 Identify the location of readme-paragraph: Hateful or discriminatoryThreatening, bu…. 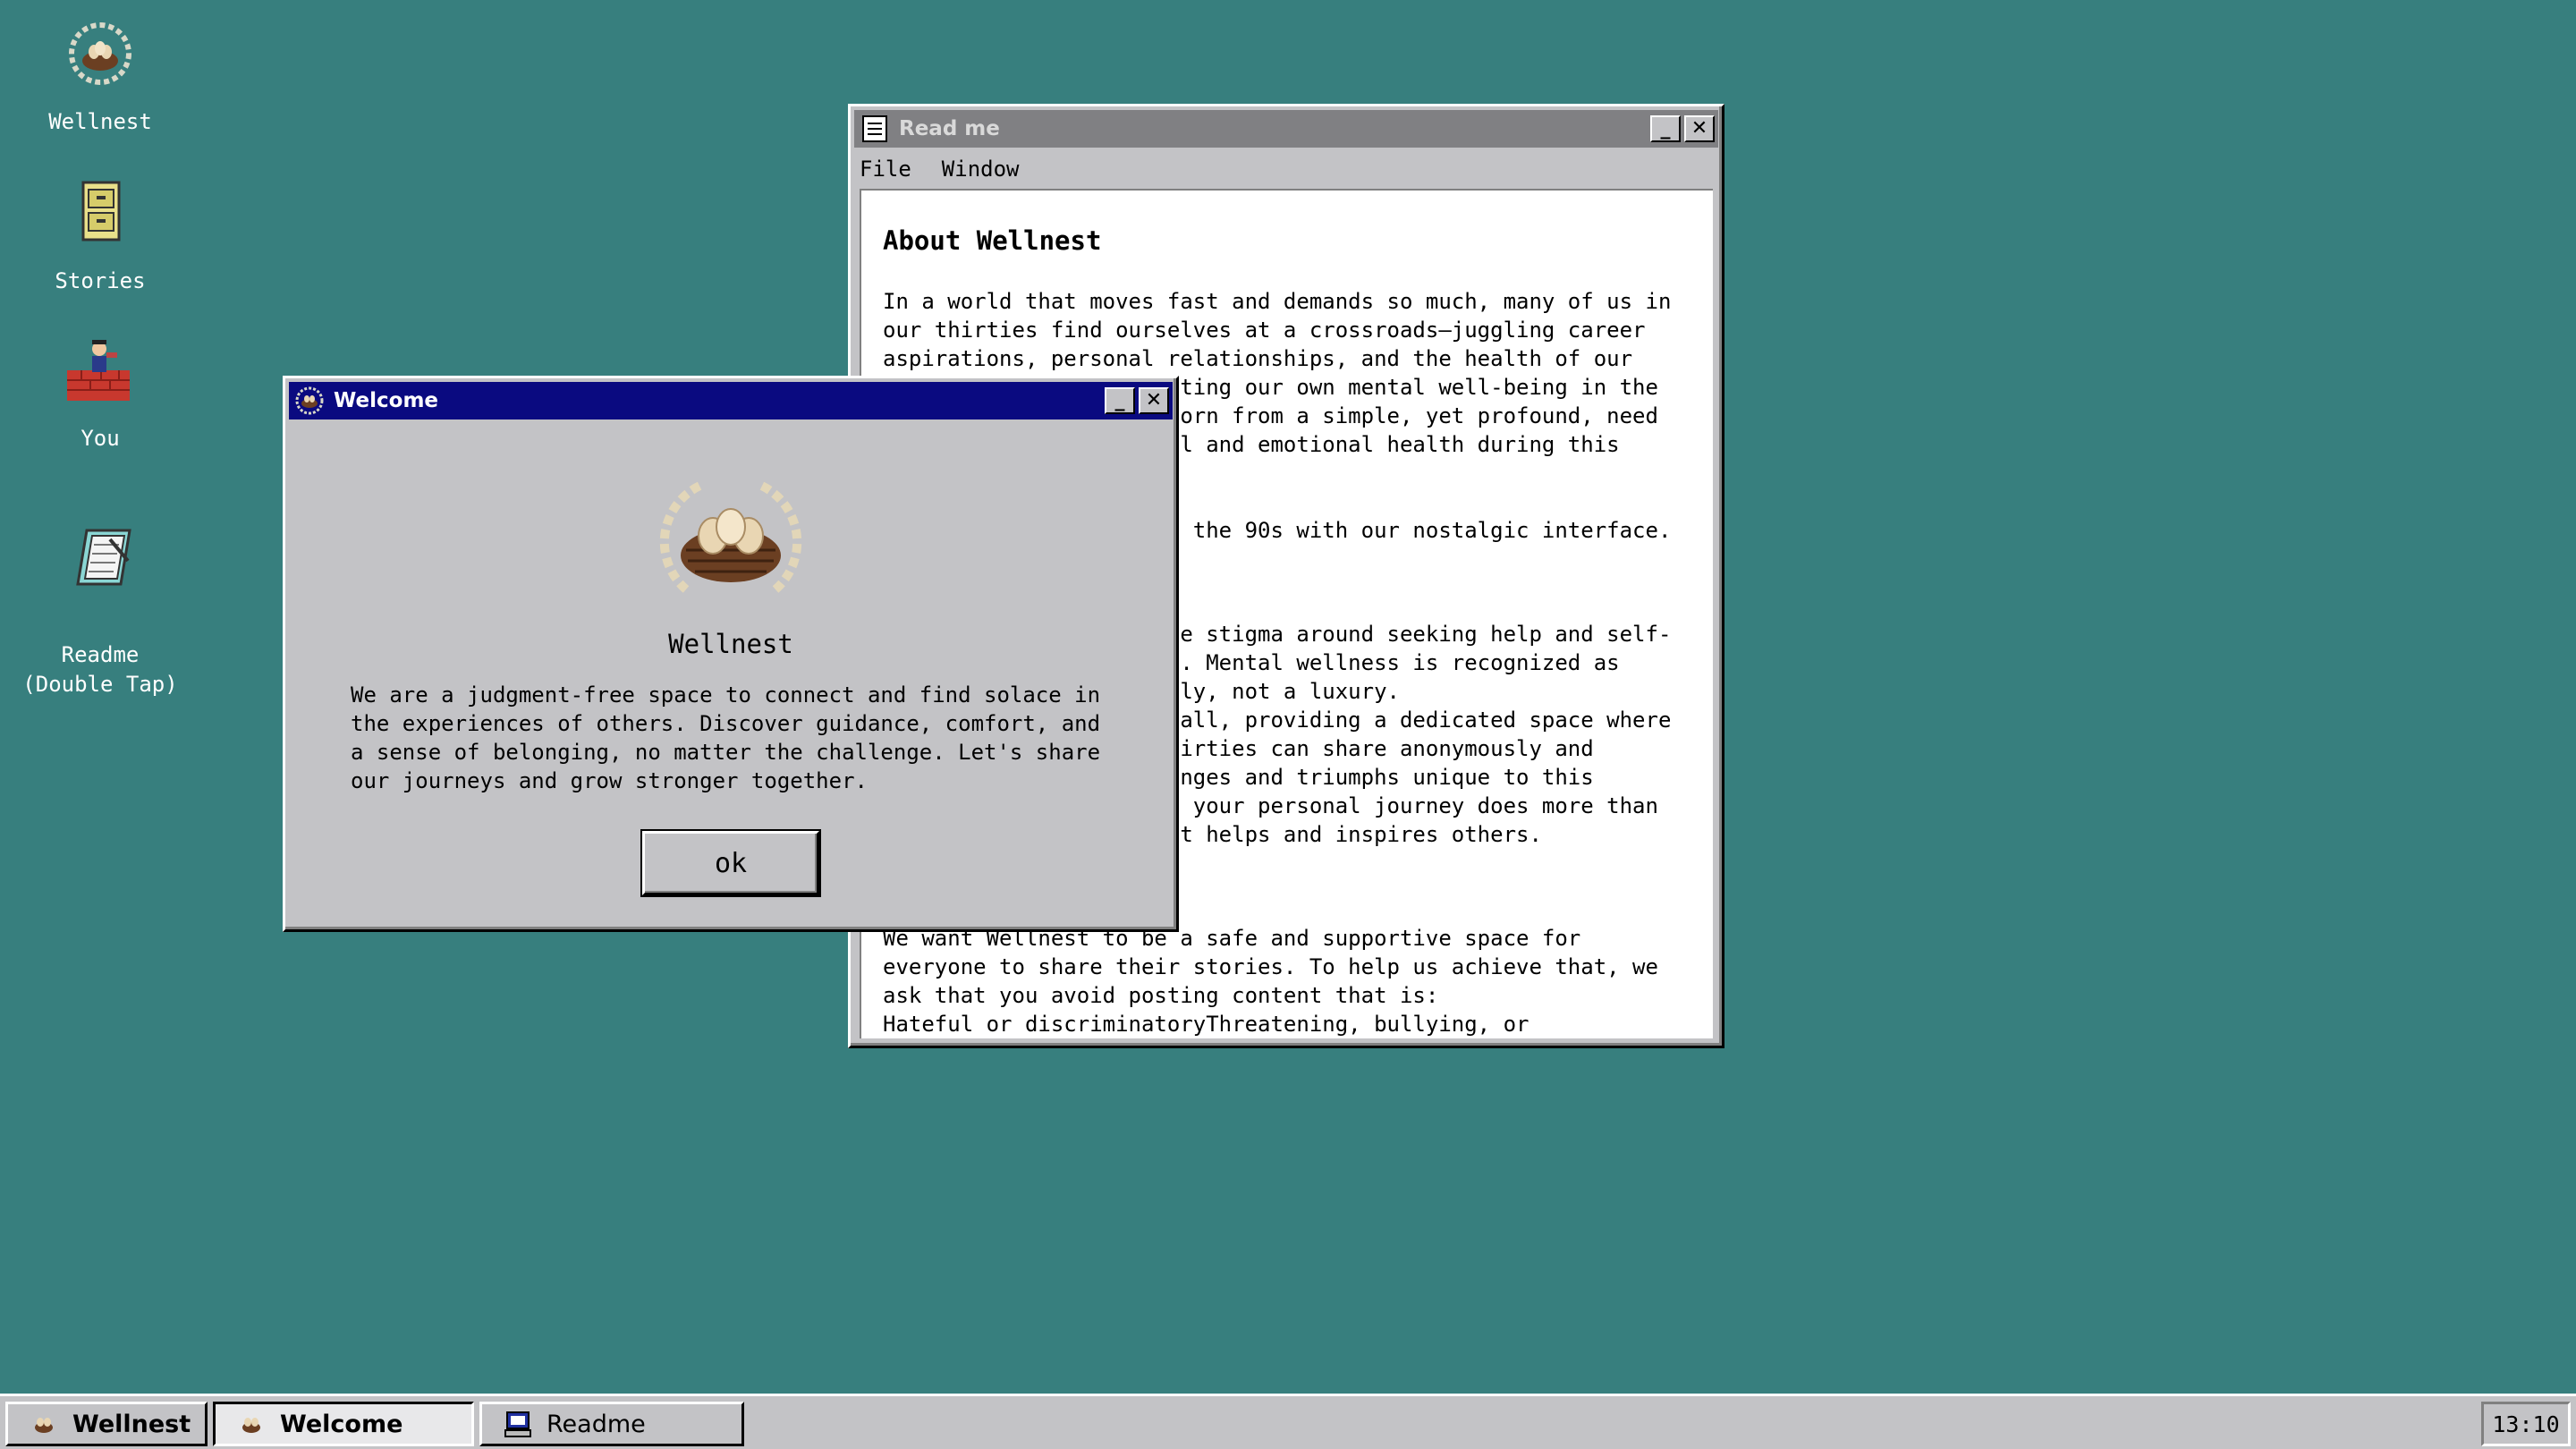
(1206, 1024).